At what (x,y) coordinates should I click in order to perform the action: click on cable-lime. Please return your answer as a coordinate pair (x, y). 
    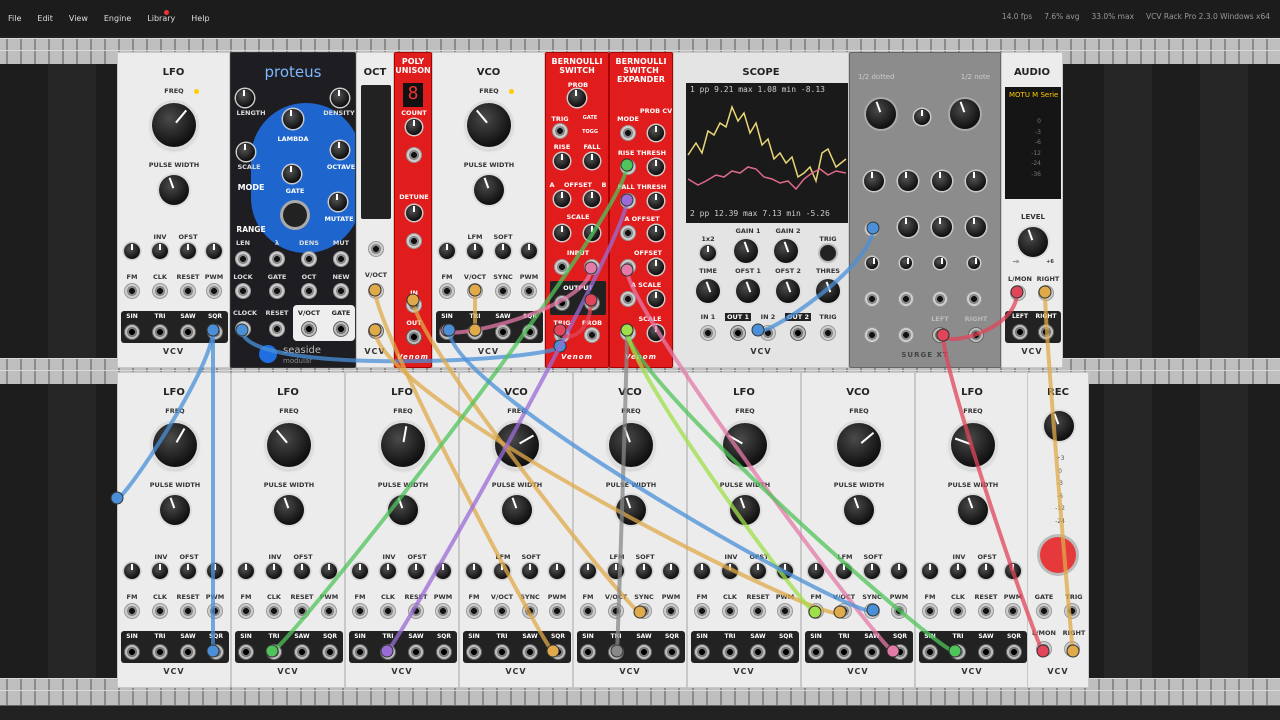
    Looking at the image, I should click on (721, 471).